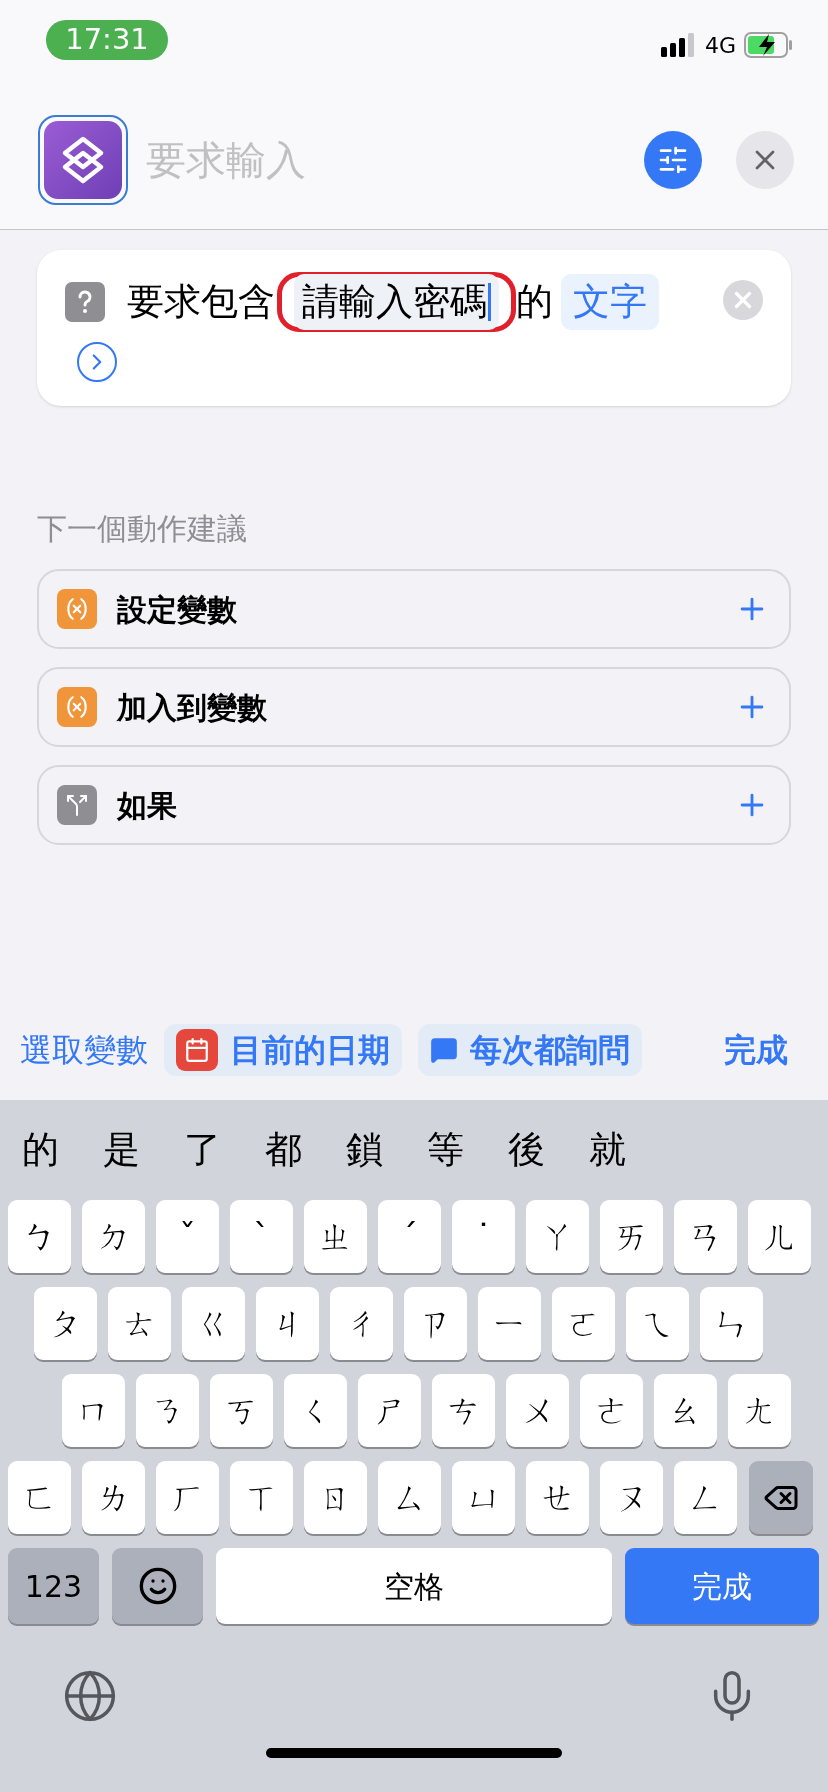  What do you see at coordinates (759, 1410) in the screenshot?
I see `keyboard-key: ㄤ` at bounding box center [759, 1410].